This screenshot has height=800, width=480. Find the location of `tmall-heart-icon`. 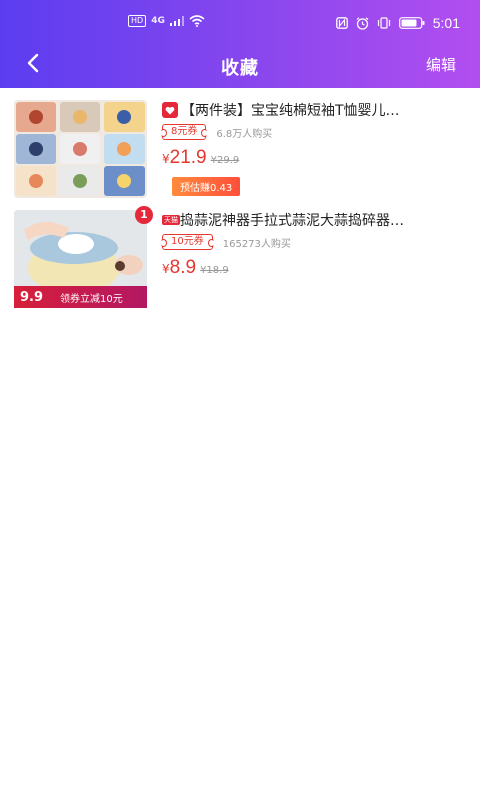

tmall-heart-icon is located at coordinates (170, 110).